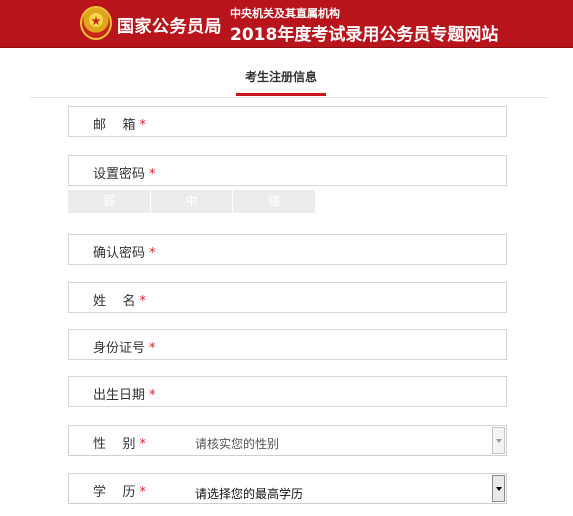 This screenshot has width=573, height=516. I want to click on email-label: 邮 箱 *, so click(120, 125).